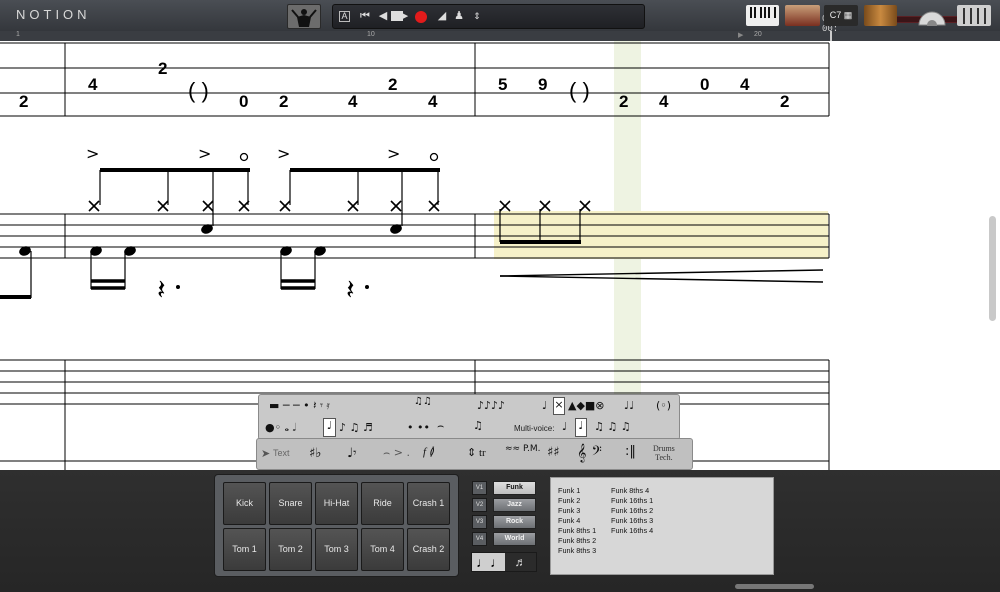 Image resolution: width=1000 pixels, height=592 pixels. Describe the element at coordinates (630, 490) in the screenshot. I see `pattern-item: Funk 8ths 4` at that location.